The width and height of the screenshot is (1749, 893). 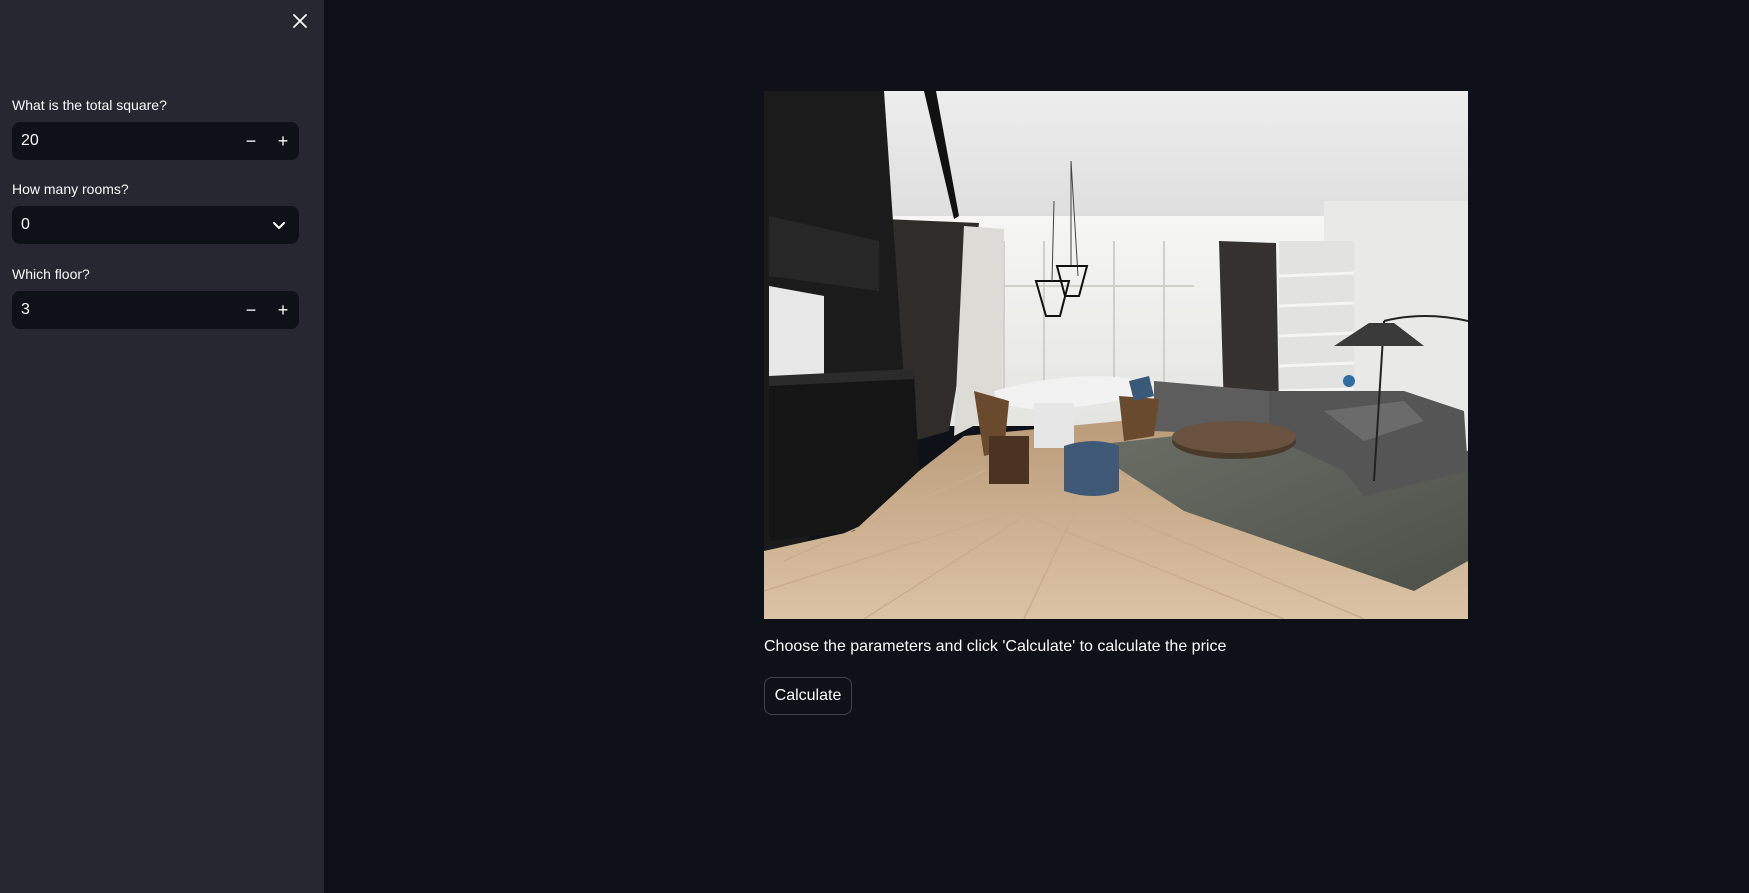 I want to click on total-square-decrement-button: −, so click(x=251, y=141).